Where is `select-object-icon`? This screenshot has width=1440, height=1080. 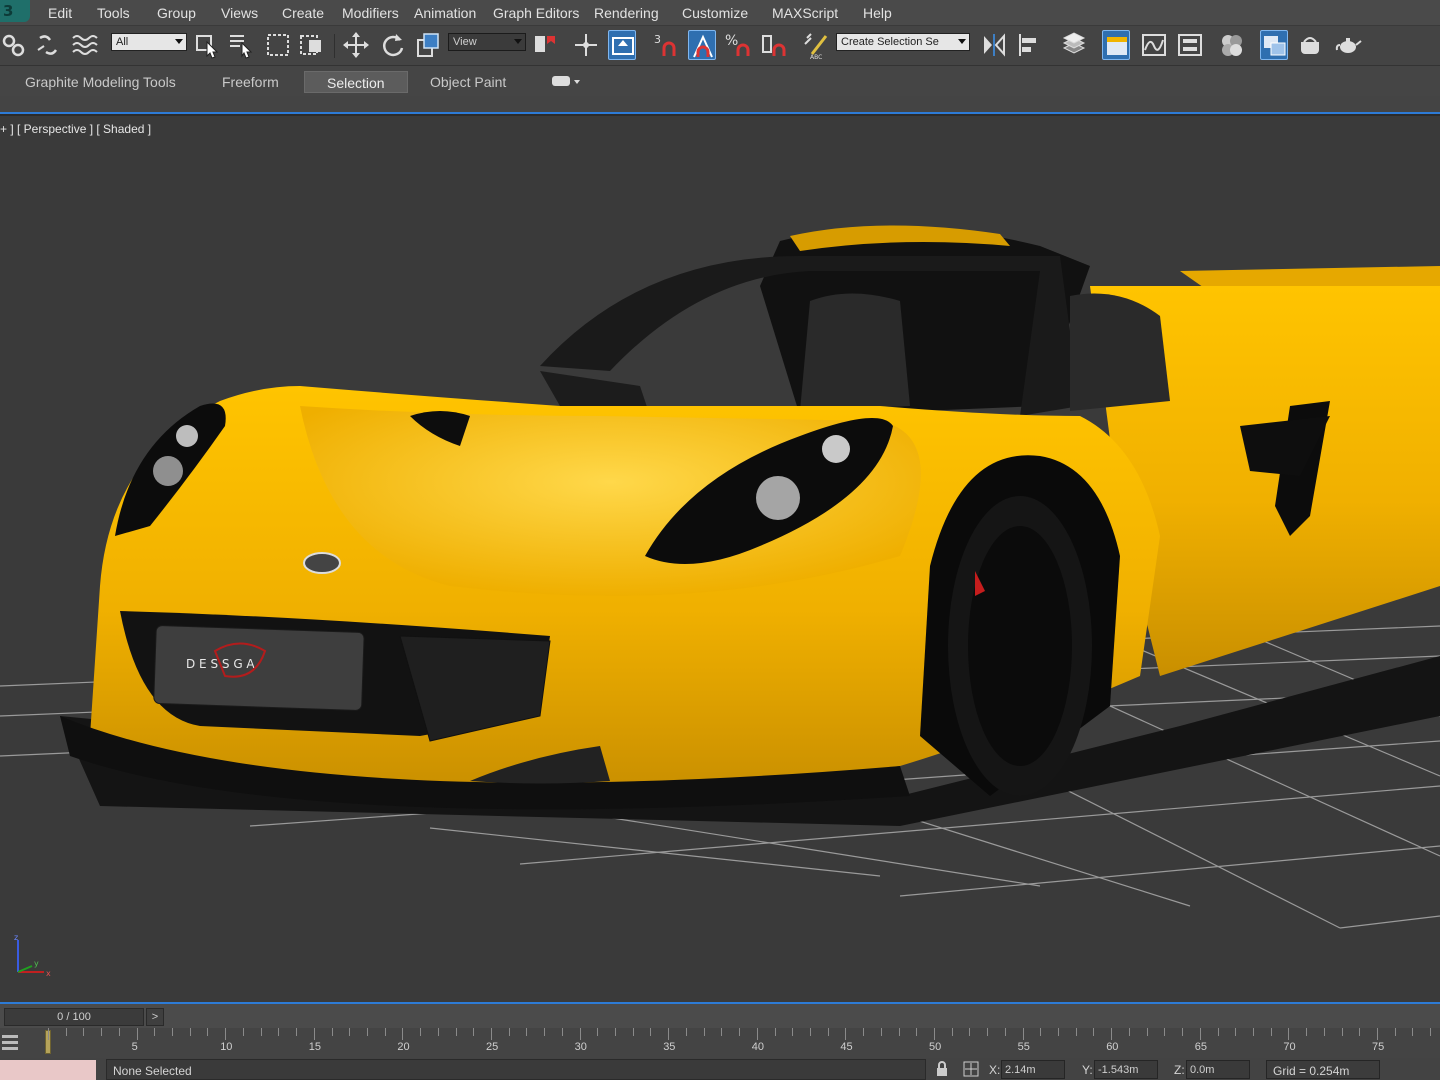
select-object-icon is located at coordinates (207, 45).